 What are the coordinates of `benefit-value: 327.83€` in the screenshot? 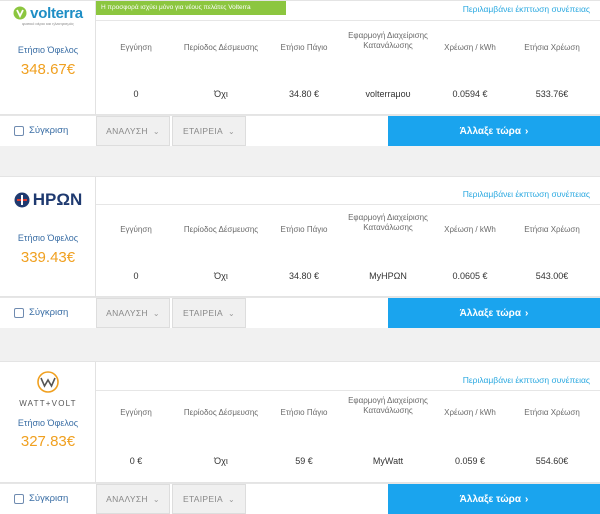 It's located at (48, 441).